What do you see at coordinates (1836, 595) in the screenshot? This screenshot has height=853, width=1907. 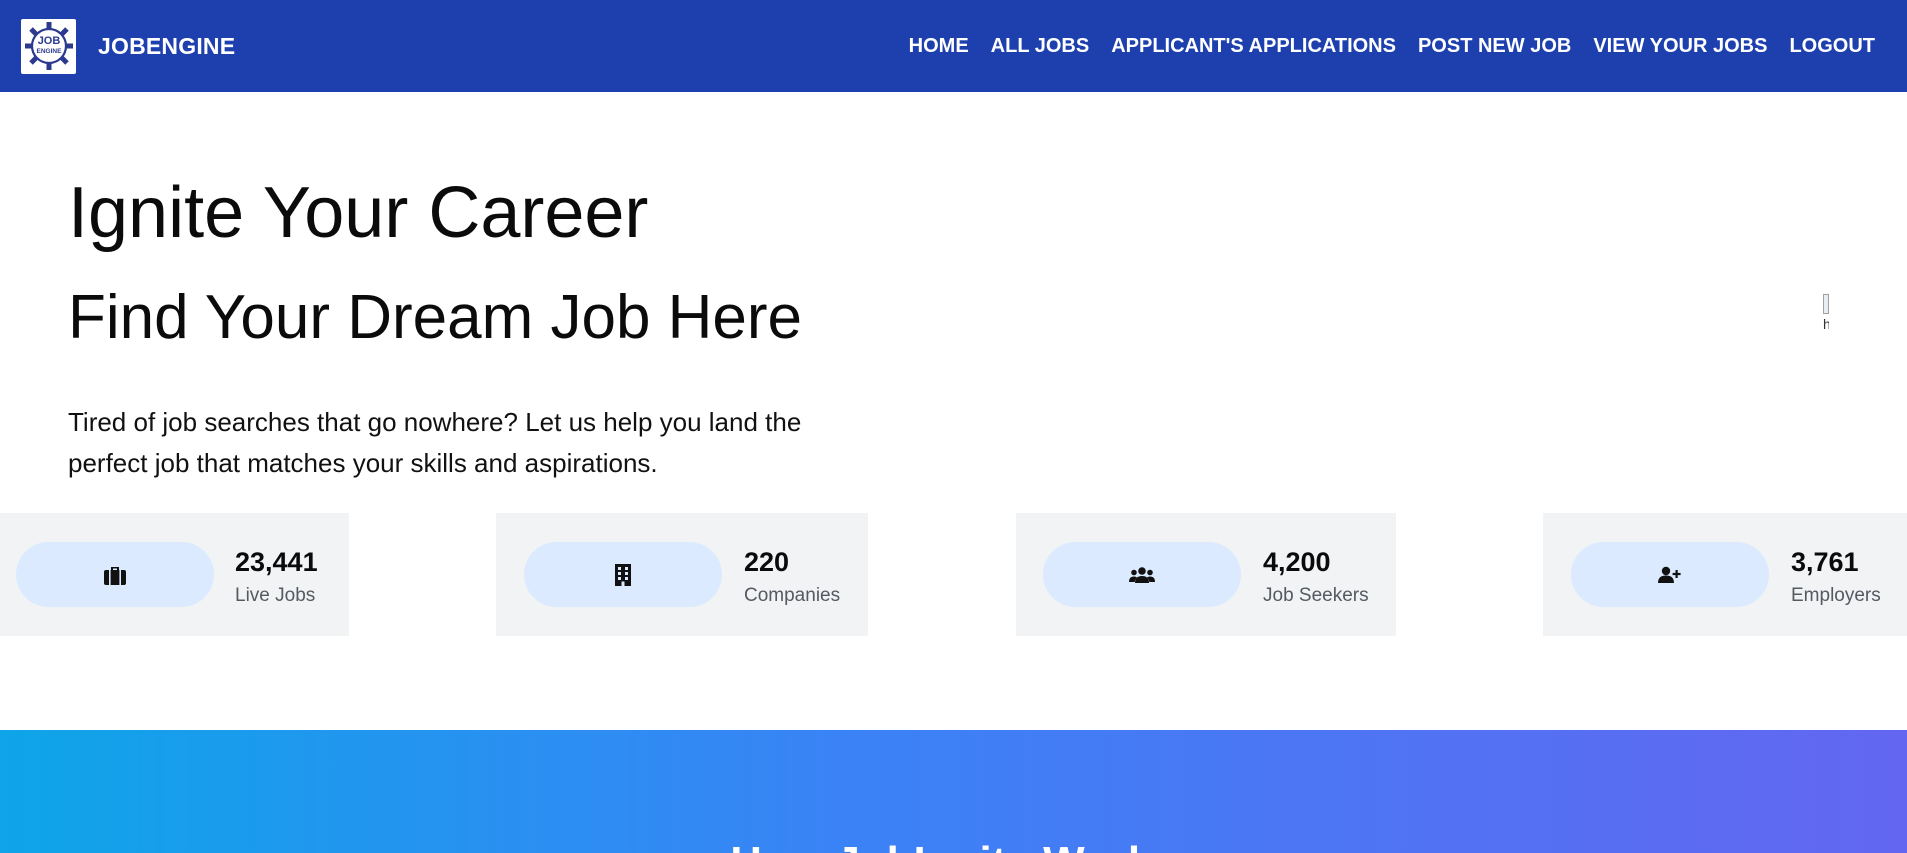 I see `stat-label: Employers` at bounding box center [1836, 595].